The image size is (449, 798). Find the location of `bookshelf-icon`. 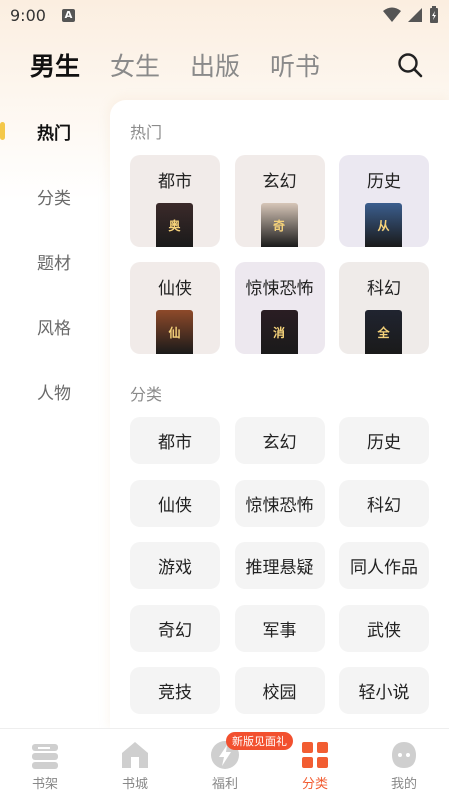

bookshelf-icon is located at coordinates (45, 756).